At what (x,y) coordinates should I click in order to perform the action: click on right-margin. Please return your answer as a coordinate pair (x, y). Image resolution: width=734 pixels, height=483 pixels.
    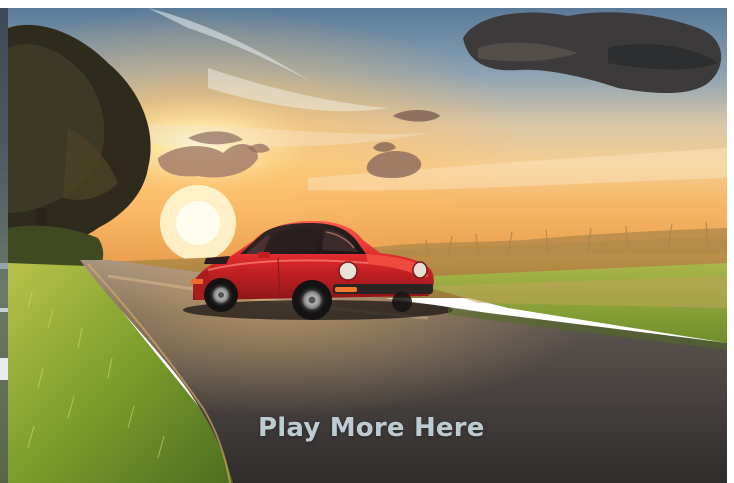
    Looking at the image, I should click on (730, 241).